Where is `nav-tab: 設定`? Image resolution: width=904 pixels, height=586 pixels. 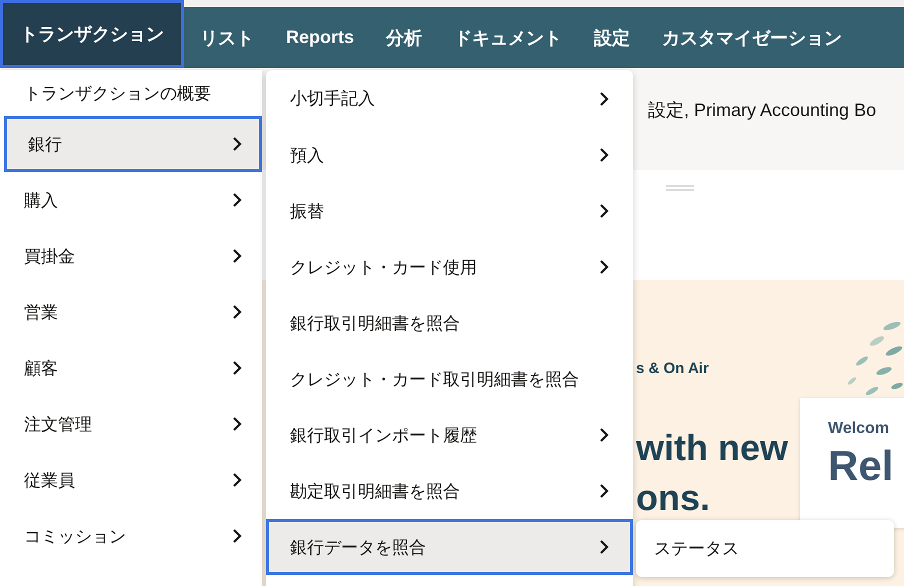
nav-tab: 設定 is located at coordinates (612, 37).